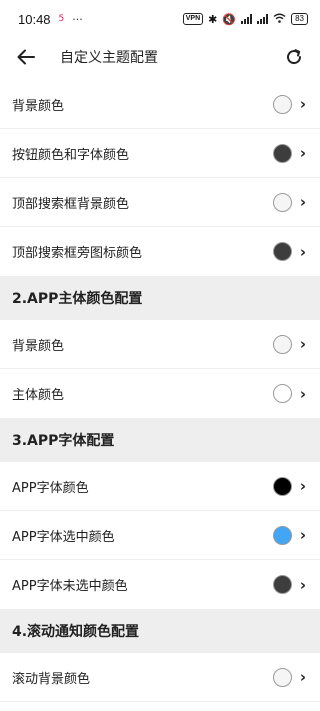 This screenshot has width=320, height=711. I want to click on app-notification-icon: 5, so click(61, 19).